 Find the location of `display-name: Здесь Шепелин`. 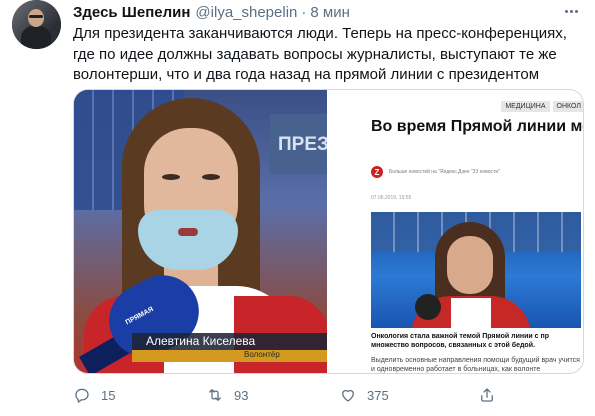

display-name: Здесь Шепелин is located at coordinates (131, 12).